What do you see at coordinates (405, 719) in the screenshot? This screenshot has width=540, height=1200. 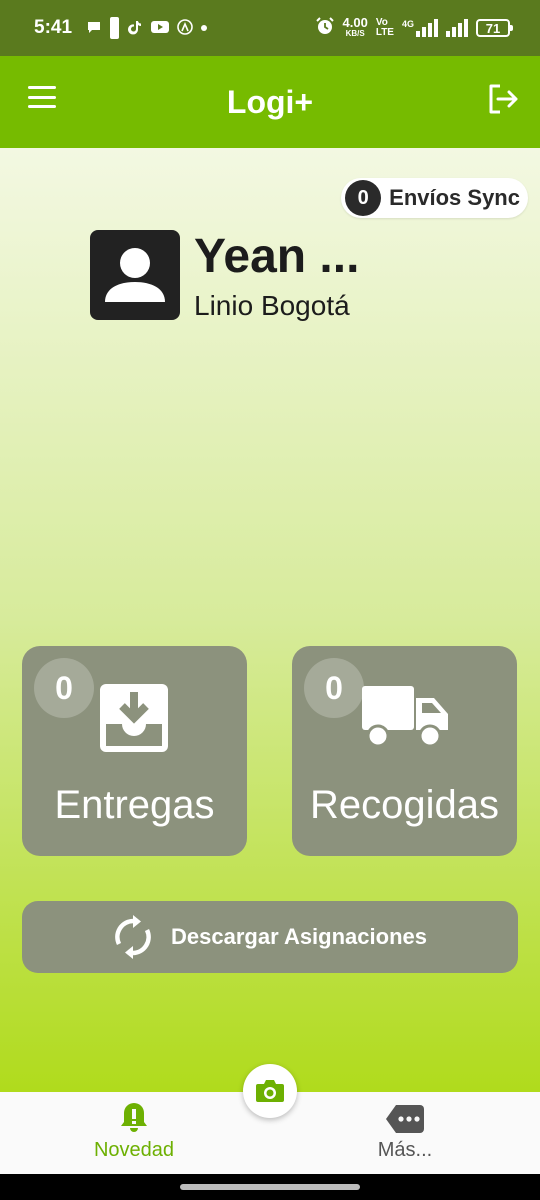 I see `truck-icon` at bounding box center [405, 719].